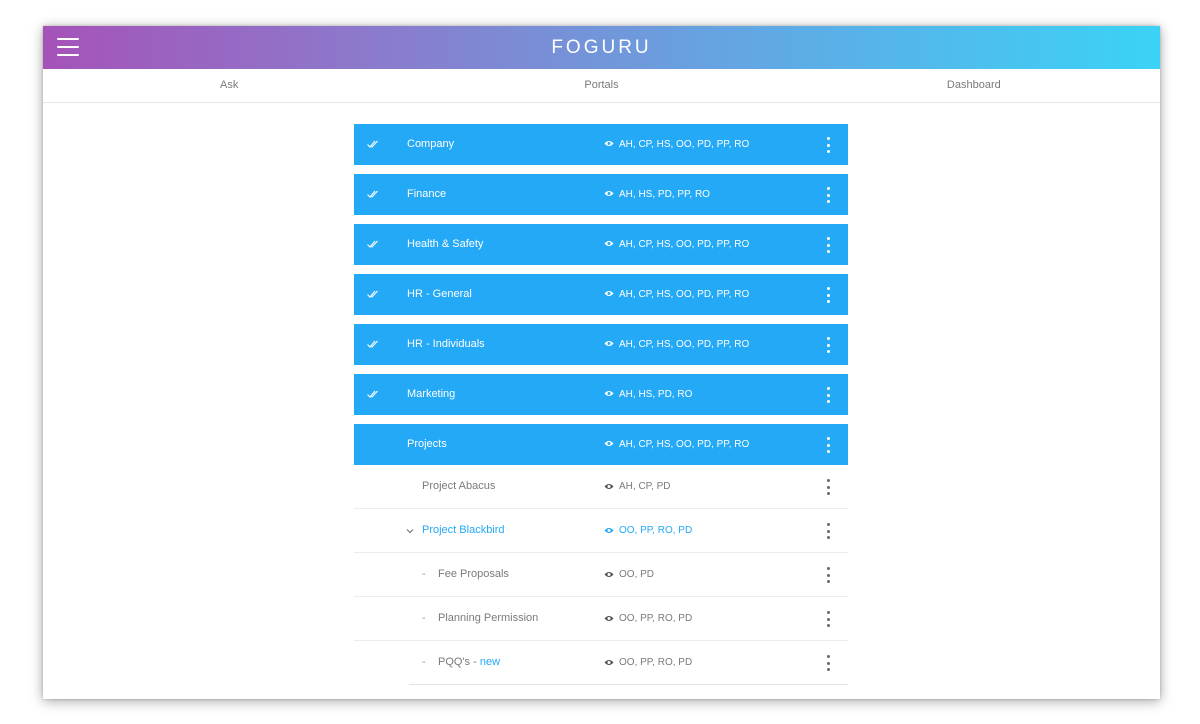  What do you see at coordinates (601, 444) in the screenshot?
I see `portal-row-projects: Projects AH, CP, HS, OO, PD, PP, RO` at bounding box center [601, 444].